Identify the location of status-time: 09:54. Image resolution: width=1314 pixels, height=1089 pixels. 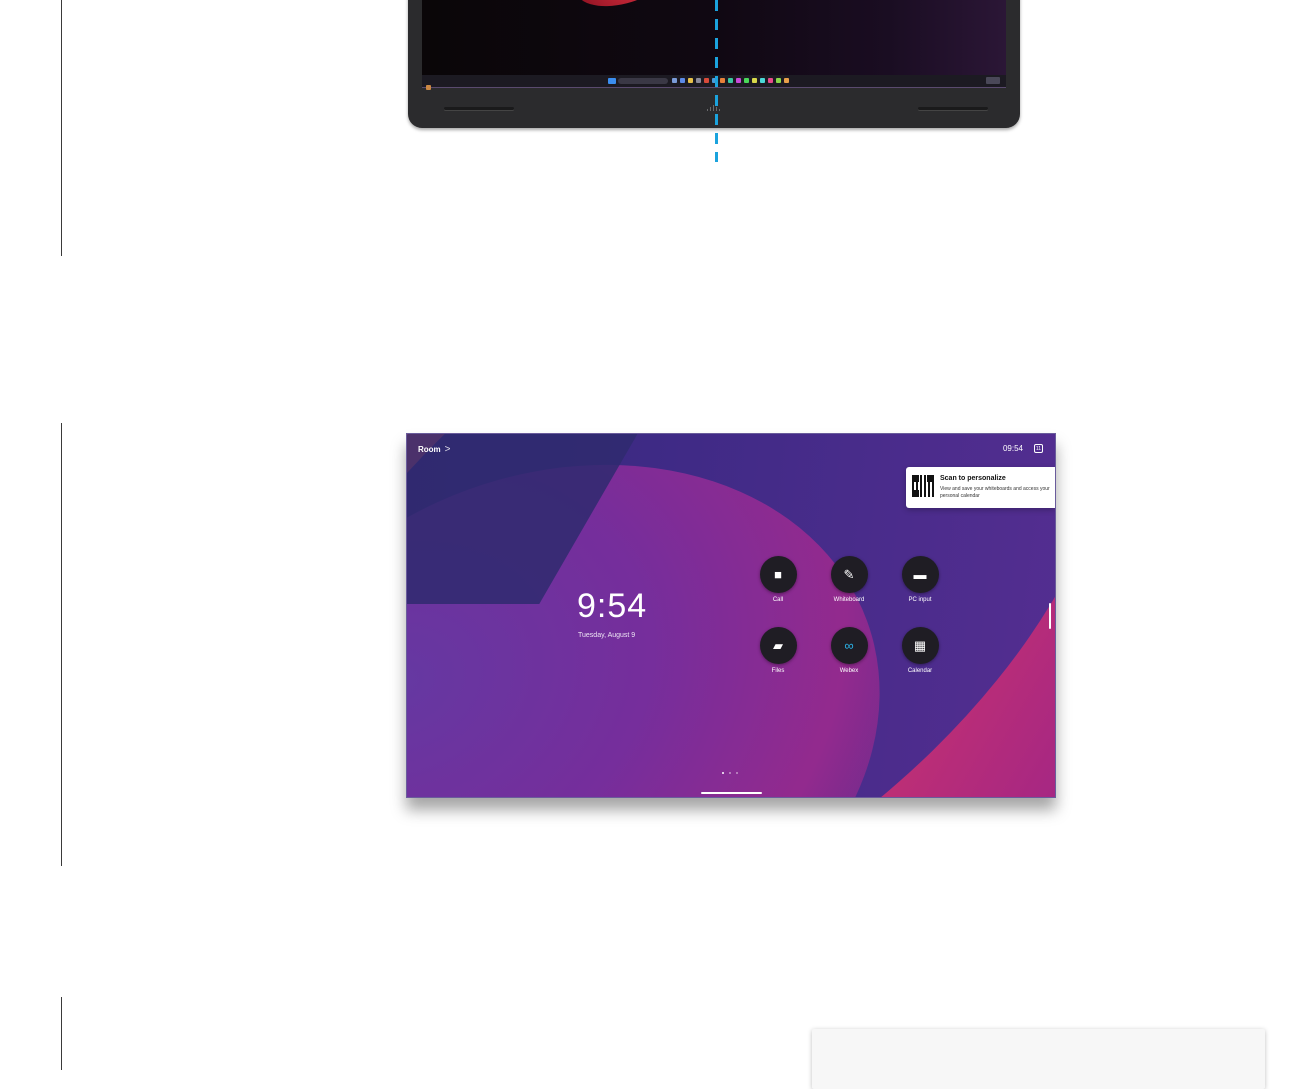
(1012, 448).